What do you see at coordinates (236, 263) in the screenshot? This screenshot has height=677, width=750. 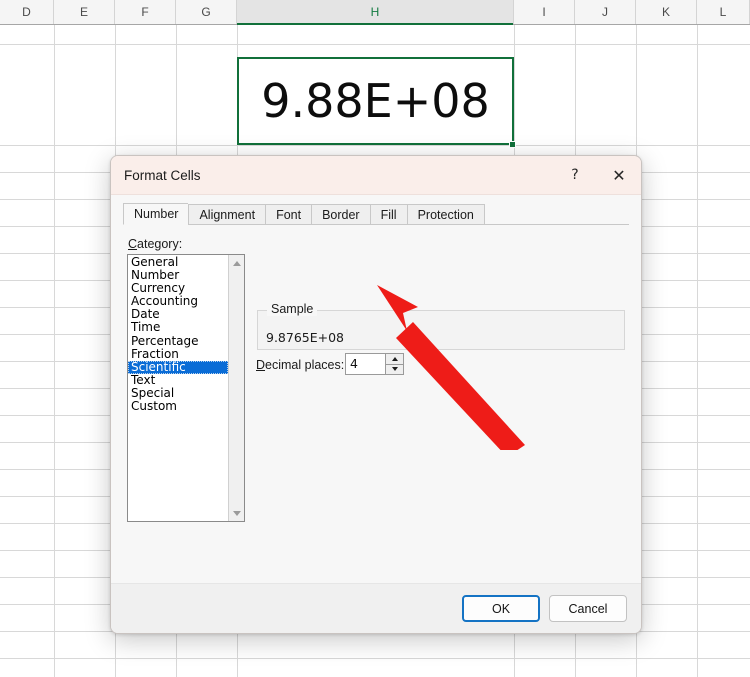 I see `scroll-up-icon` at bounding box center [236, 263].